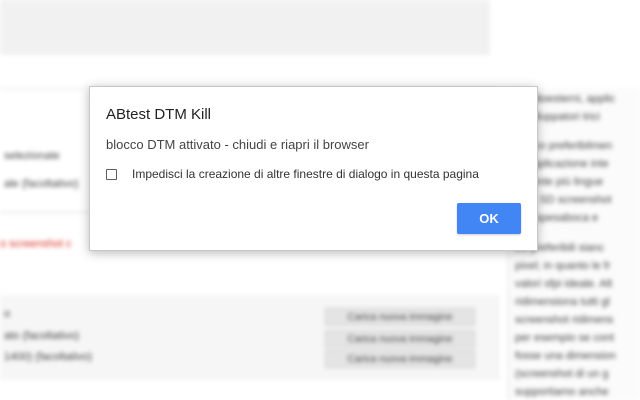  What do you see at coordinates (564, 284) in the screenshot?
I see `background-side-text: valori sfpi ideale. Alt` at bounding box center [564, 284].